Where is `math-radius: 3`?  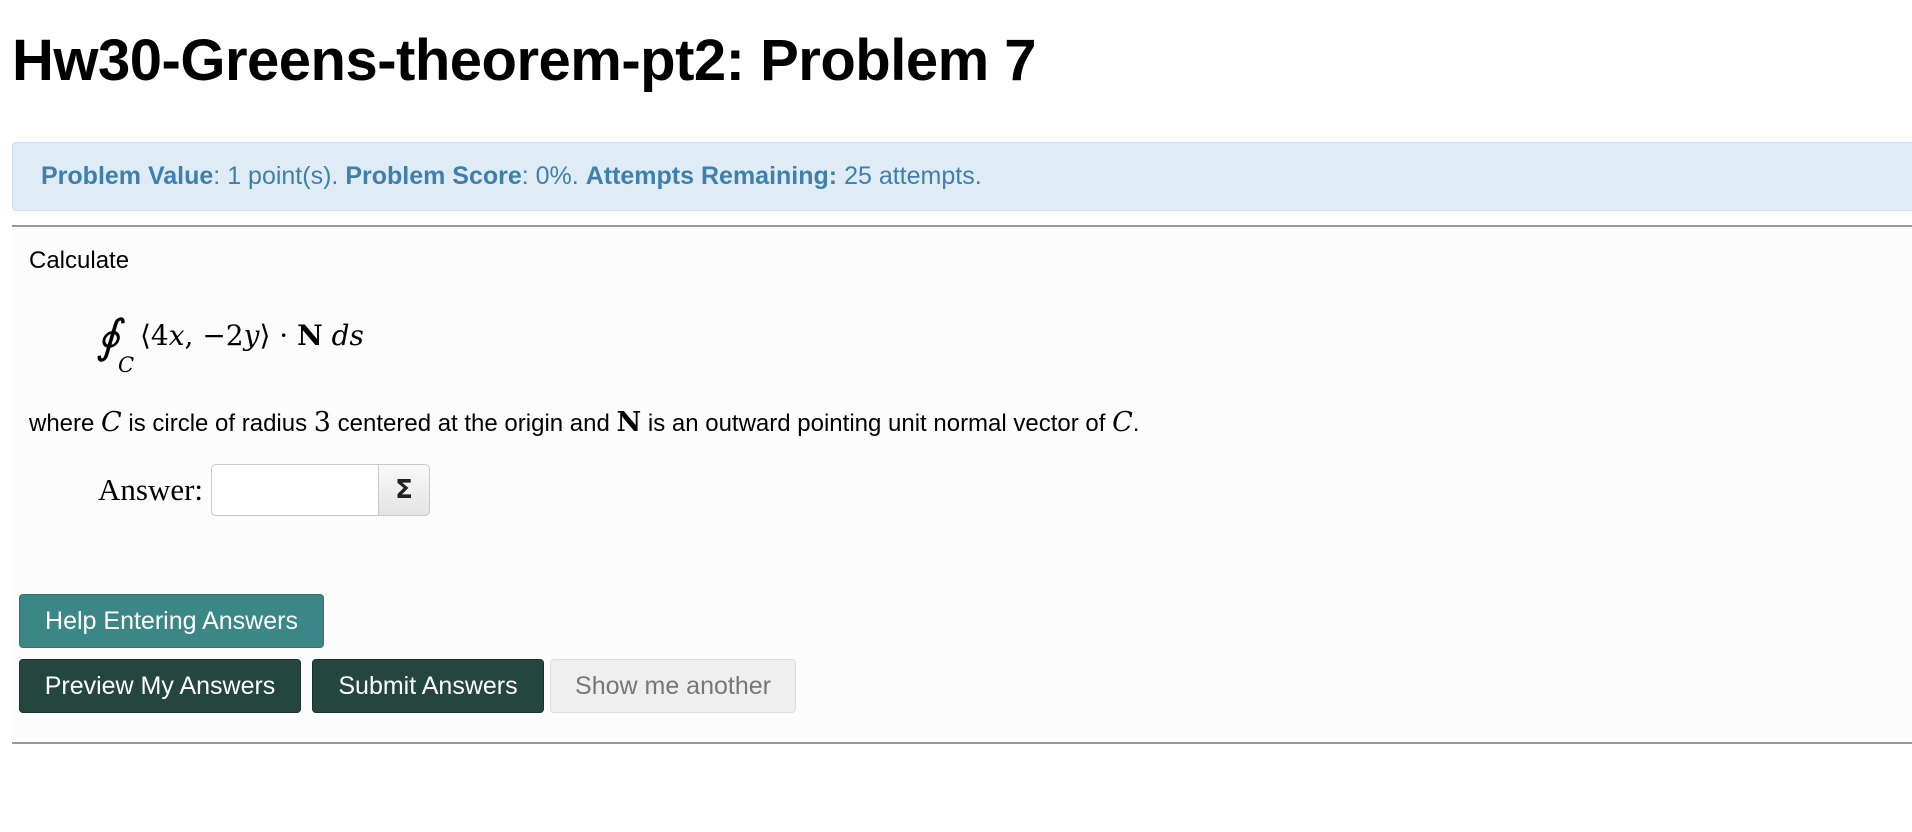 math-radius: 3 is located at coordinates (322, 422).